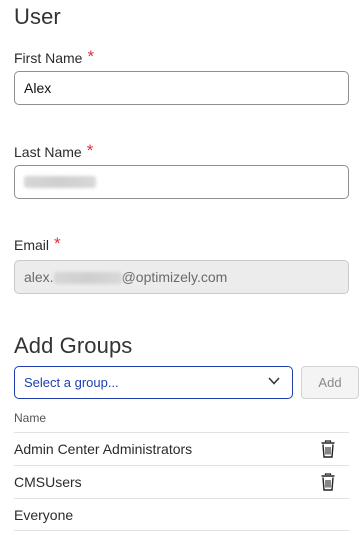 The height and width of the screenshot is (535, 361). I want to click on redacted-last-name, so click(60, 181).